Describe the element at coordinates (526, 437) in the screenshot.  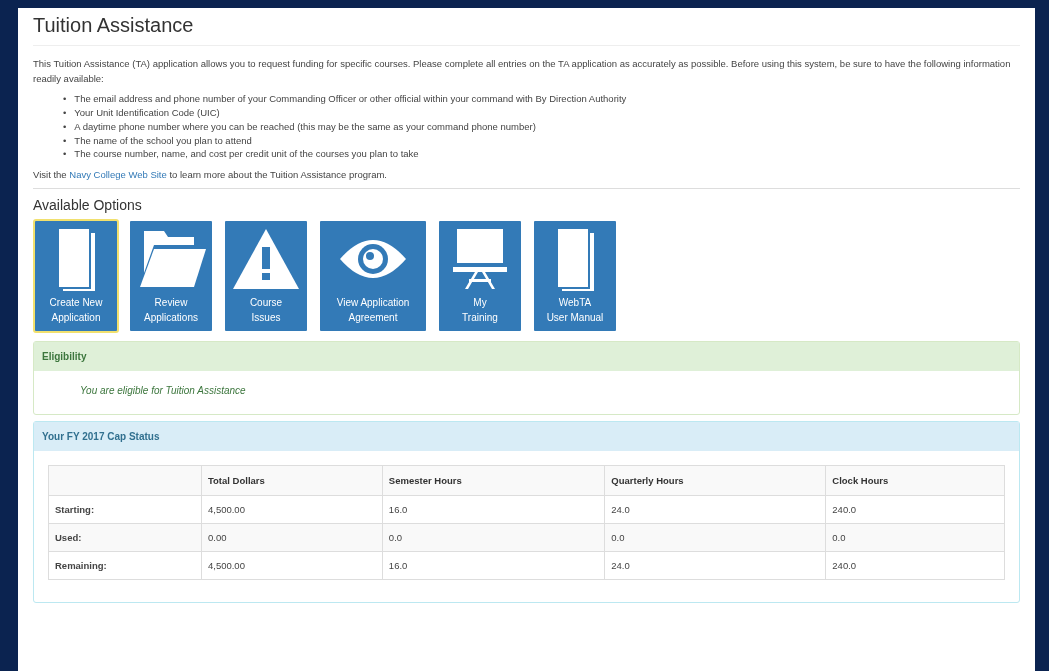
I see `panel-heading: Your FY 2017 Cap Status` at that location.